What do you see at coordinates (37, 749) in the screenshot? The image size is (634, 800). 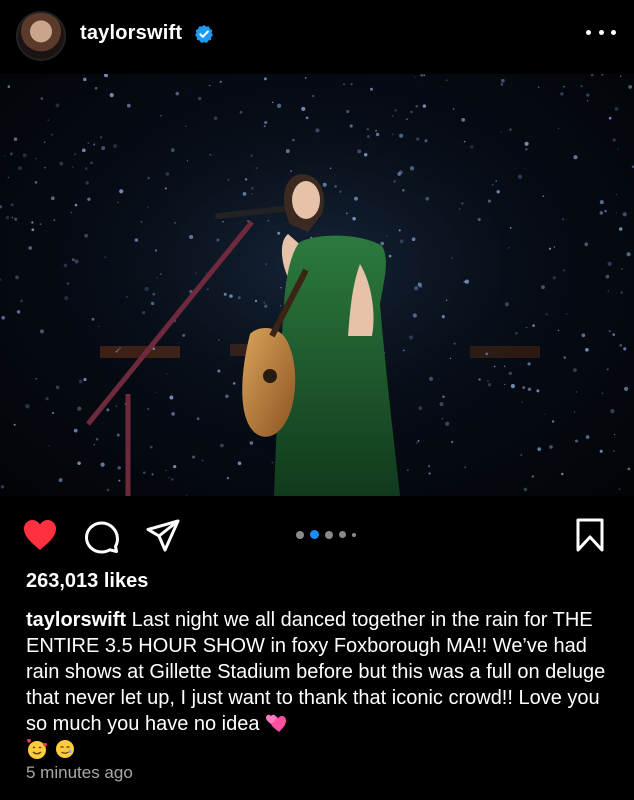 I see `smiling-face-with-hearts-emoji` at bounding box center [37, 749].